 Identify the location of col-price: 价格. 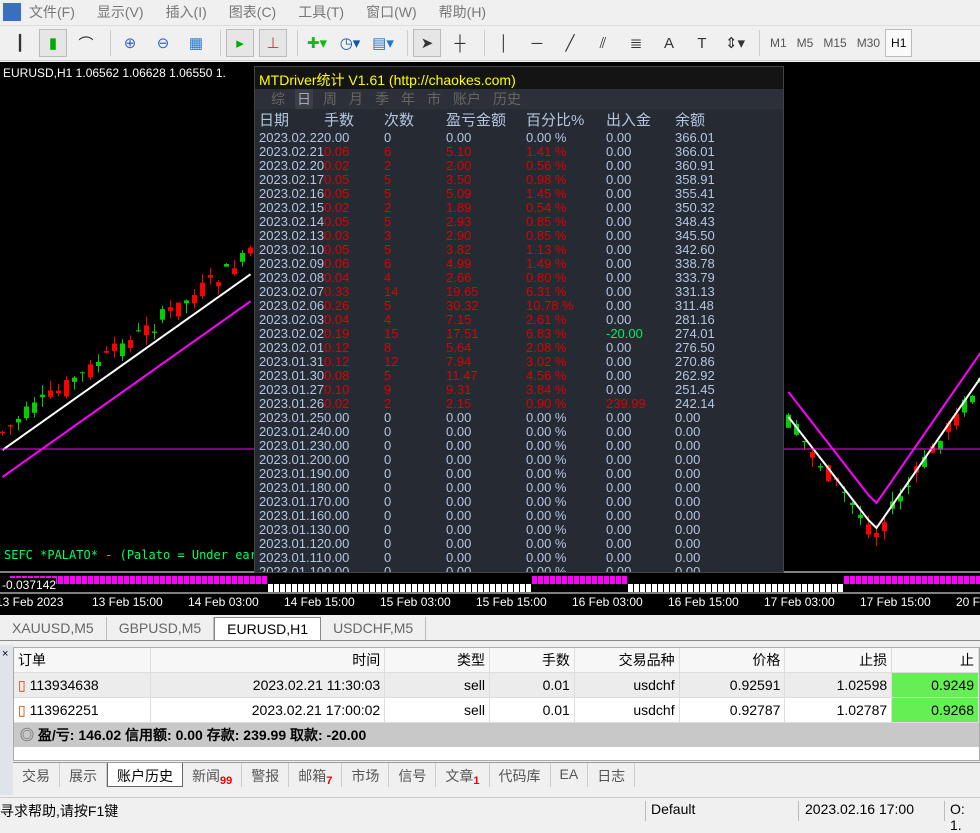
(733, 660).